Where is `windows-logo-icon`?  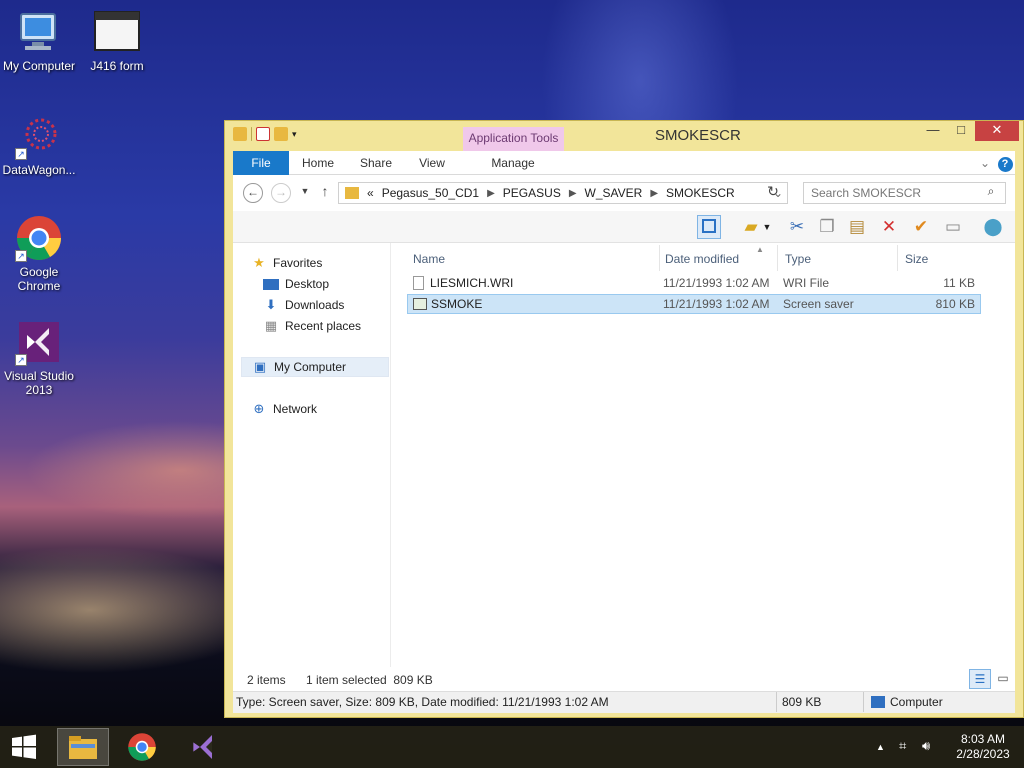
windows-logo-icon is located at coordinates (24, 746).